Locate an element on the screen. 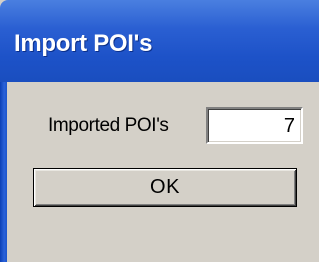  imported-pois-label: Imported POI's is located at coordinates (108, 125).